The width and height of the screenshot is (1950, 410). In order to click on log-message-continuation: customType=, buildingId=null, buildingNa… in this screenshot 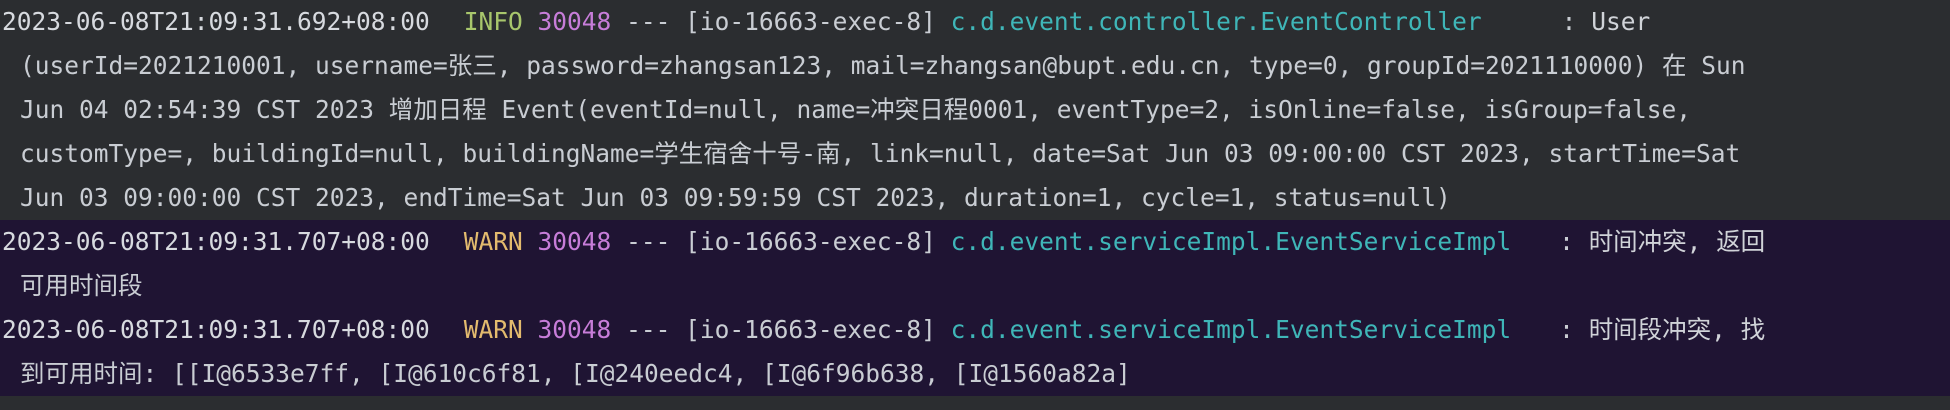, I will do `click(880, 153)`.